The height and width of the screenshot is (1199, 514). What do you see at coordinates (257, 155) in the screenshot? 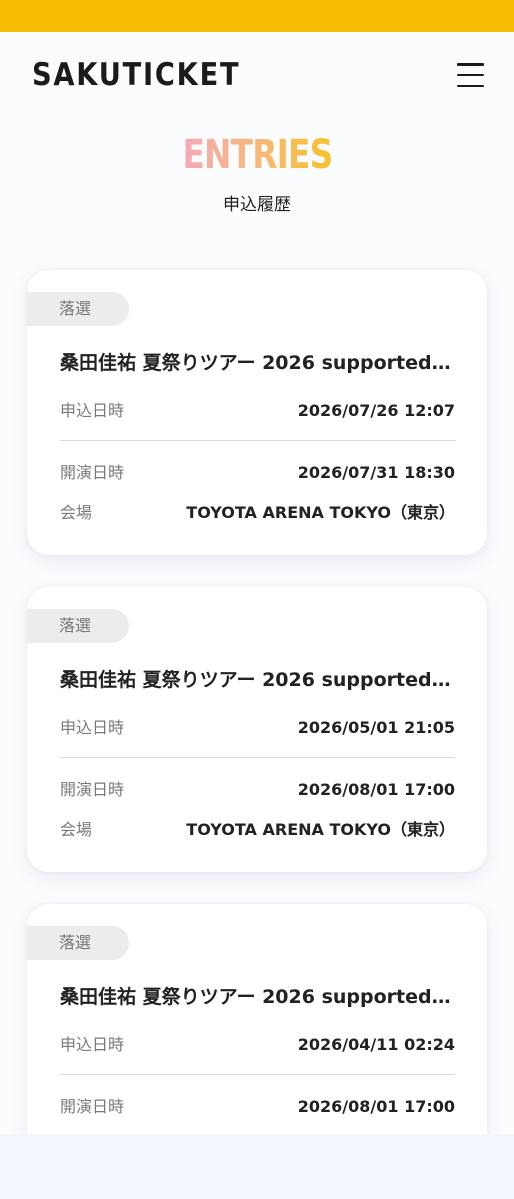
I see `page-title: ENTRIES` at bounding box center [257, 155].